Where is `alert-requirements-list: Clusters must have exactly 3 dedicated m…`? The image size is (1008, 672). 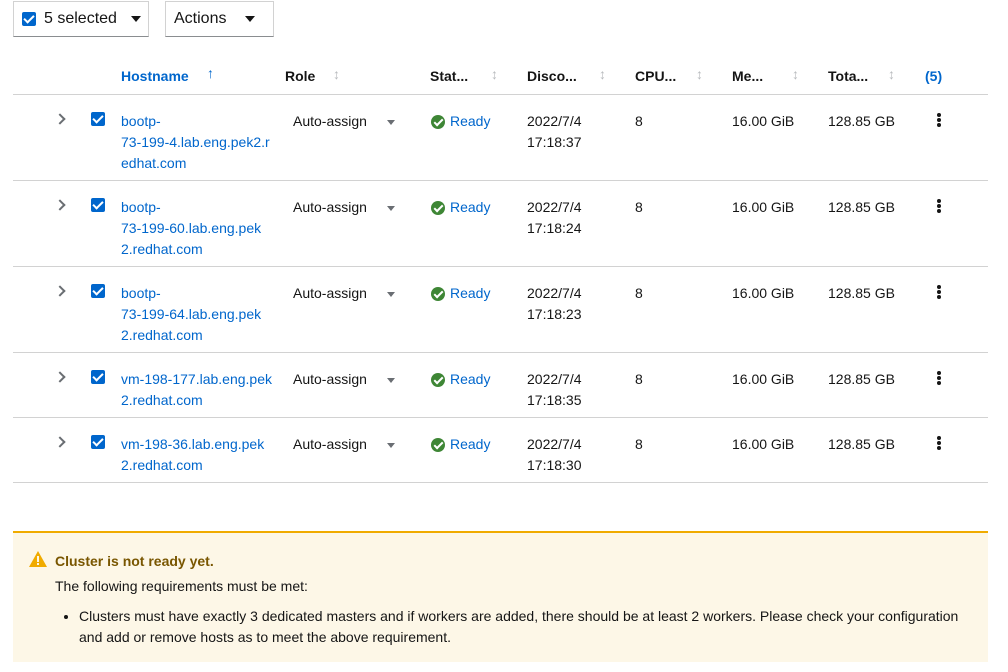 alert-requirements-list: Clusters must have exactly 3 dedicated m… is located at coordinates (524, 627).